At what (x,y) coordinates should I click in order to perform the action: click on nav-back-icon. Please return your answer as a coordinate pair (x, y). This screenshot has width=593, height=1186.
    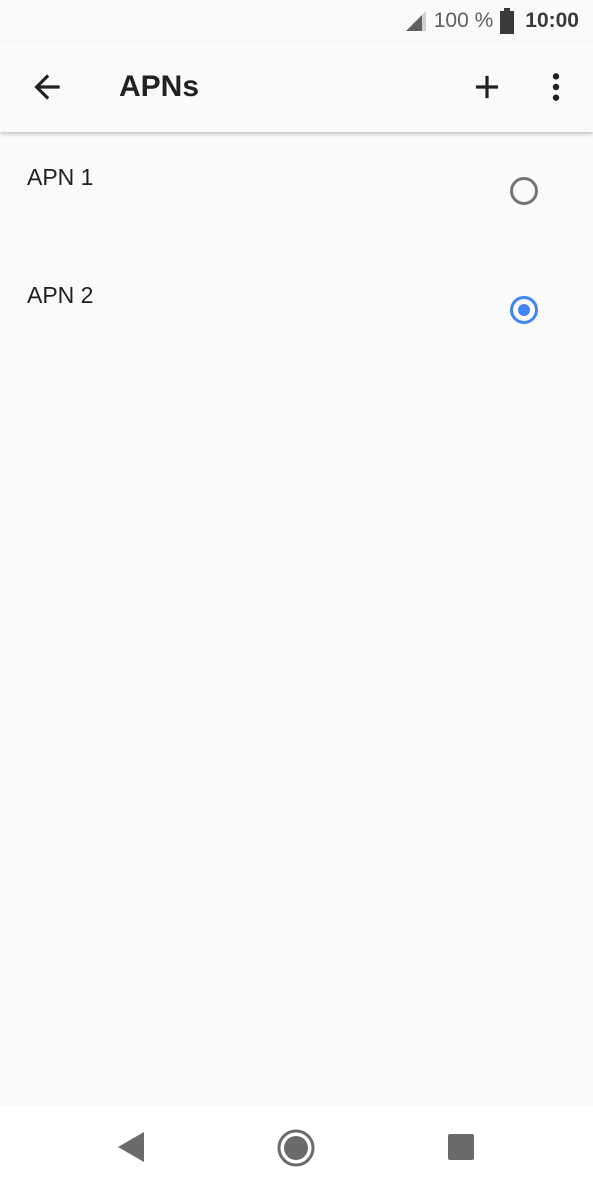
    Looking at the image, I should click on (131, 1147).